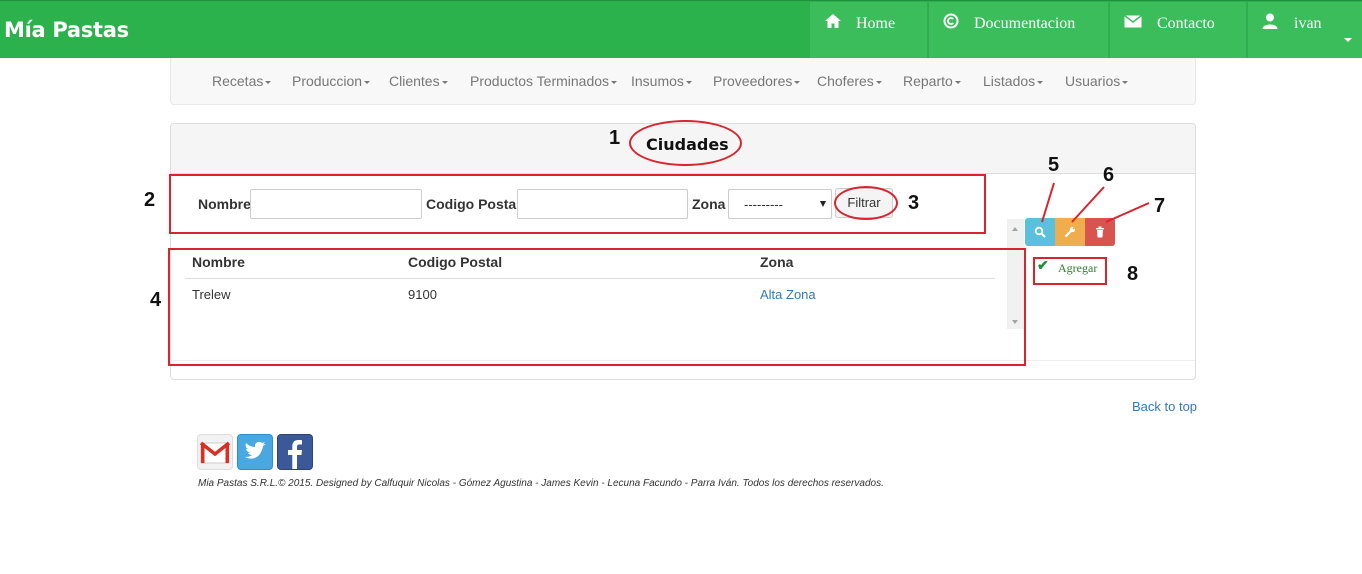  Describe the element at coordinates (661, 81) in the screenshot. I see `menu-insumos: Insumos` at that location.